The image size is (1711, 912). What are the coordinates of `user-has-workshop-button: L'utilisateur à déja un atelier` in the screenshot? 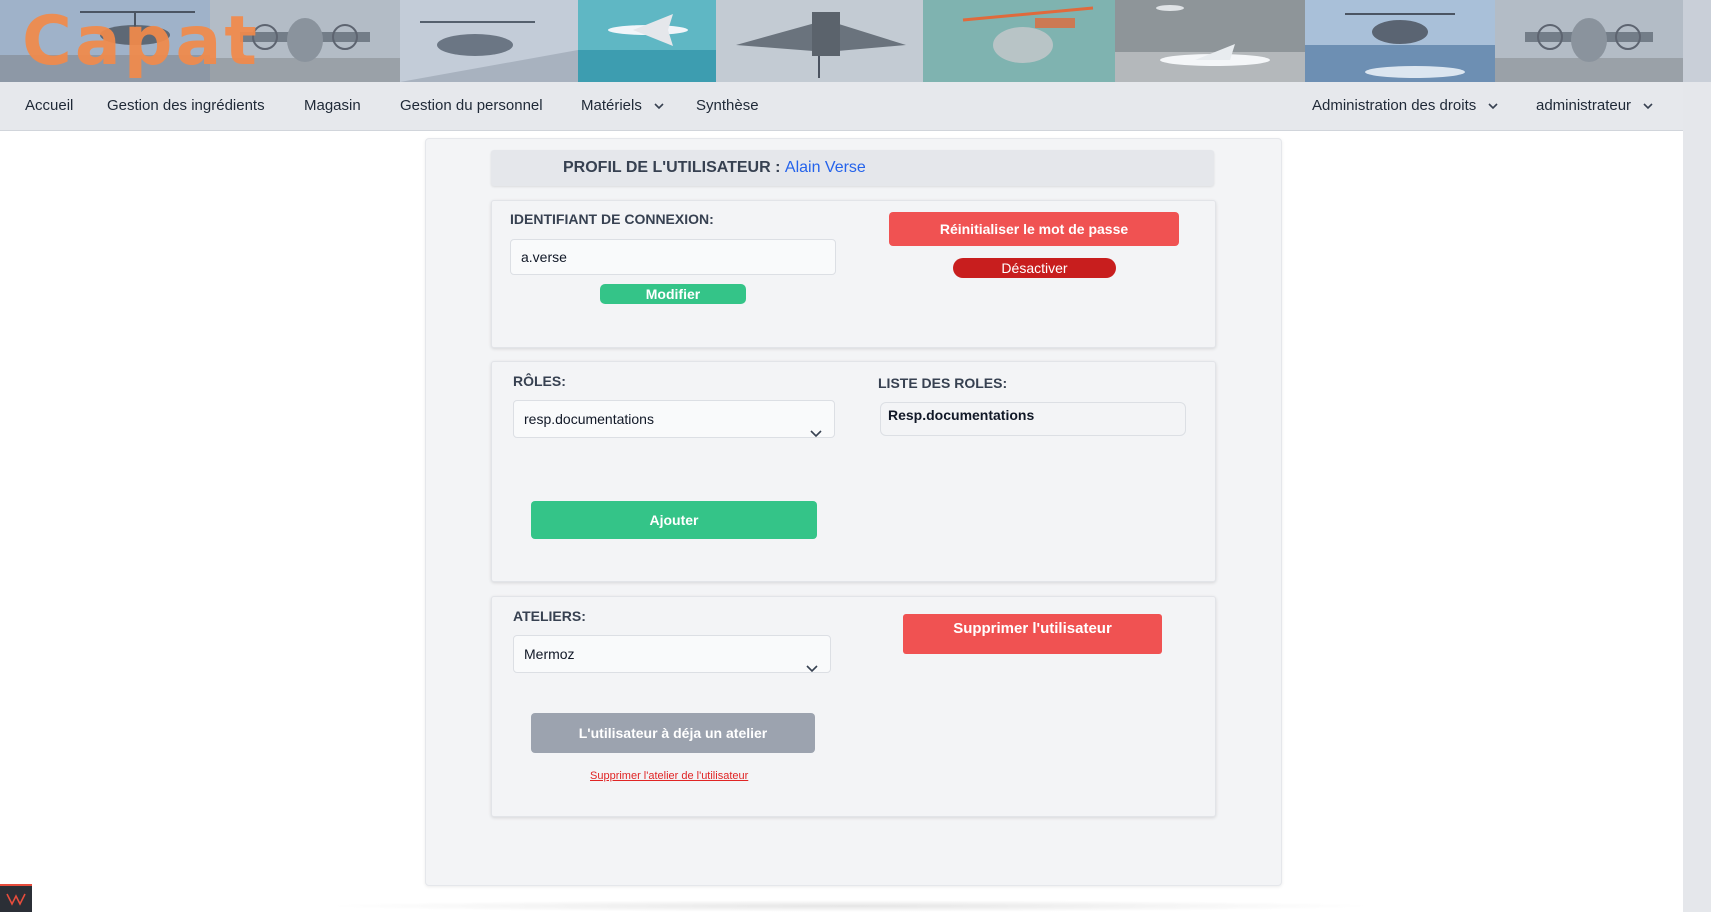 It's located at (673, 733).